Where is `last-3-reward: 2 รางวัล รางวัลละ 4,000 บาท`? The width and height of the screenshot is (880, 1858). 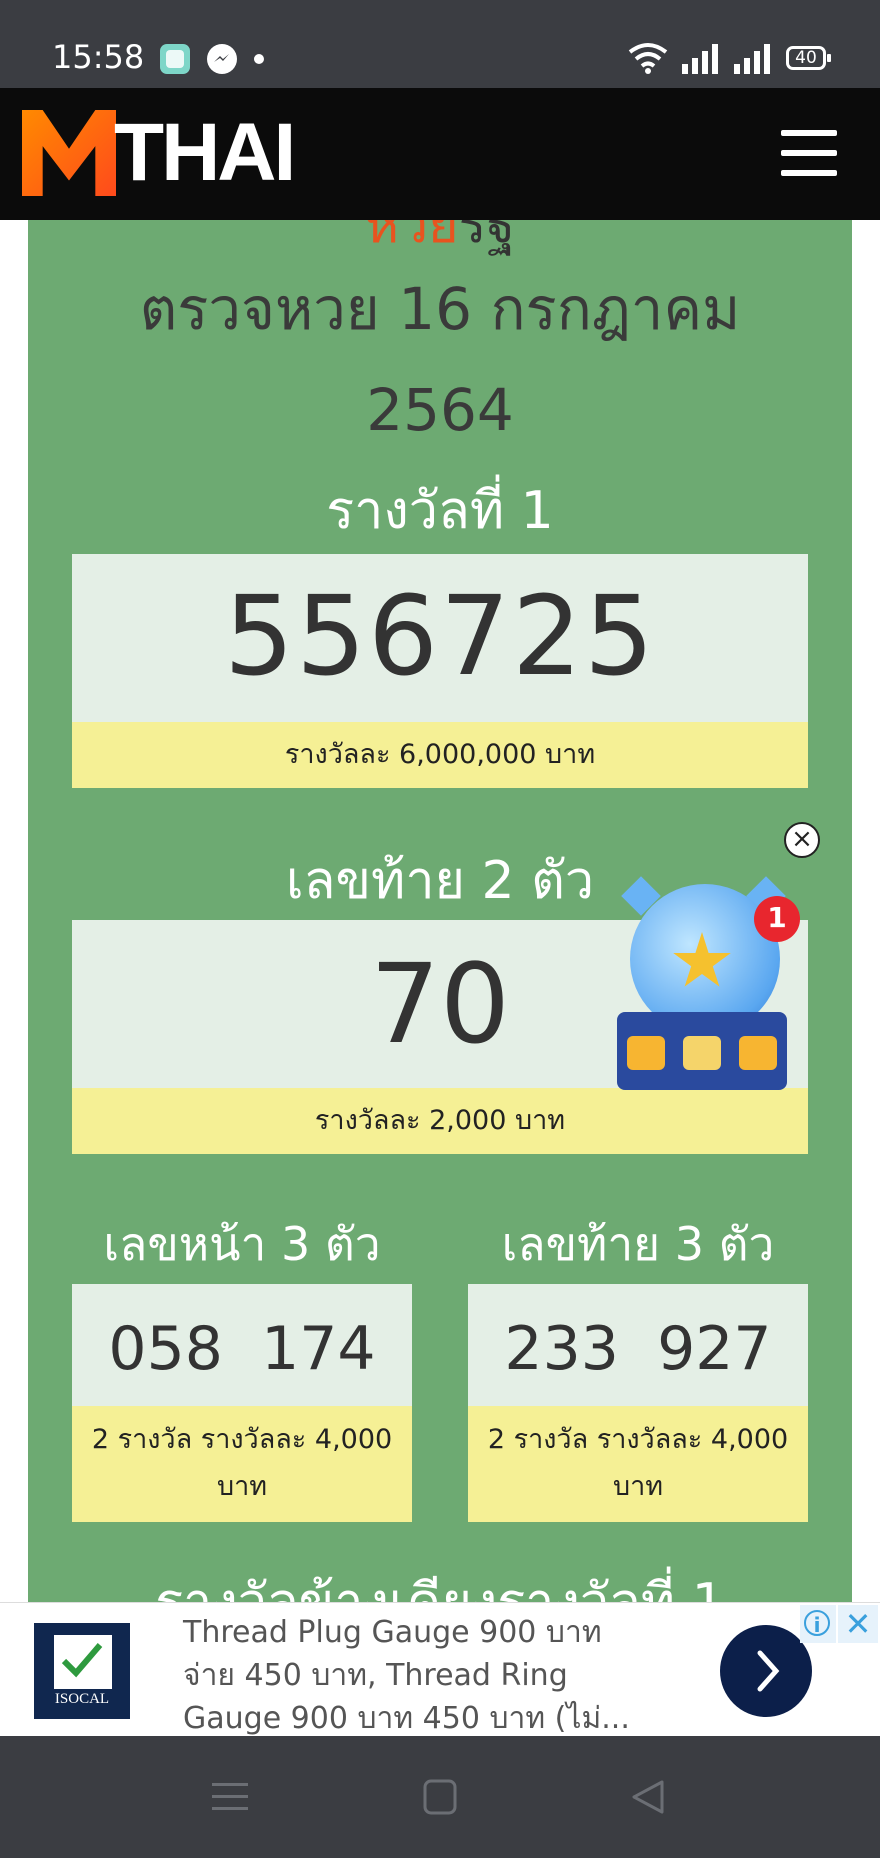
last-3-reward: 2 รางวัล รางวัลละ 4,000 บาท is located at coordinates (638, 1464).